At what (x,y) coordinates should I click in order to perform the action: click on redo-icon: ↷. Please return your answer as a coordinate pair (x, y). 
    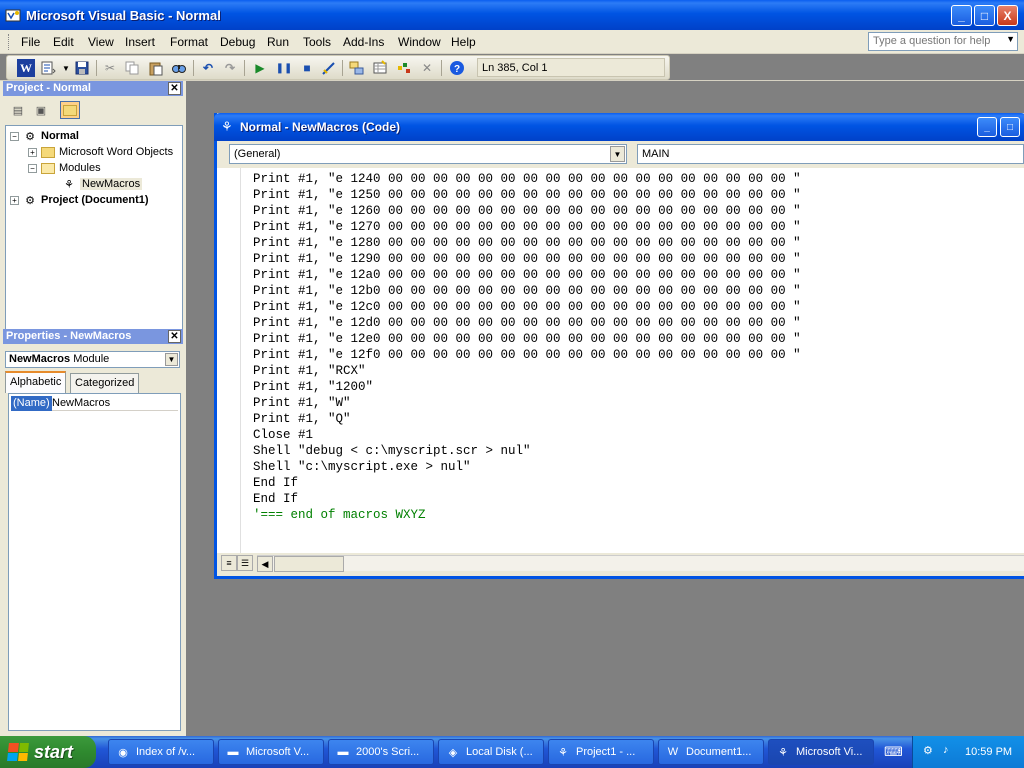
    Looking at the image, I should click on (230, 68).